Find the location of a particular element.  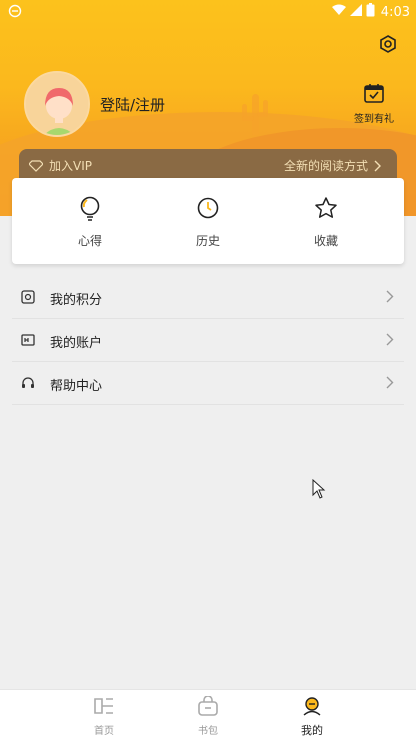

home-icon is located at coordinates (103, 706).